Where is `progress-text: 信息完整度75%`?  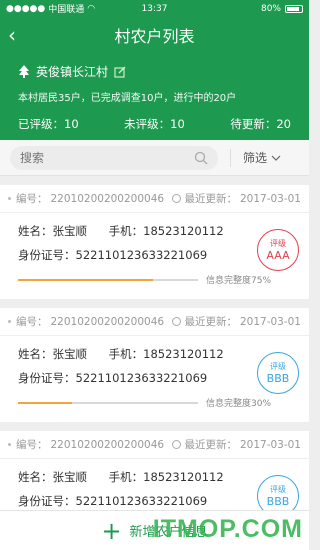
progress-text: 信息完整度75% is located at coordinates (239, 281).